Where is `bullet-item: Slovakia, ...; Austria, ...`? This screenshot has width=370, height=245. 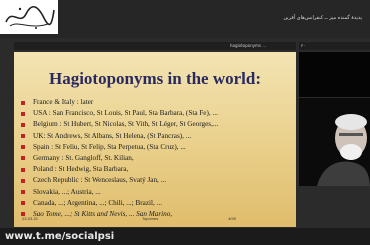
bullet-item: Slovakia, ...; Austria, ... is located at coordinates (156, 192).